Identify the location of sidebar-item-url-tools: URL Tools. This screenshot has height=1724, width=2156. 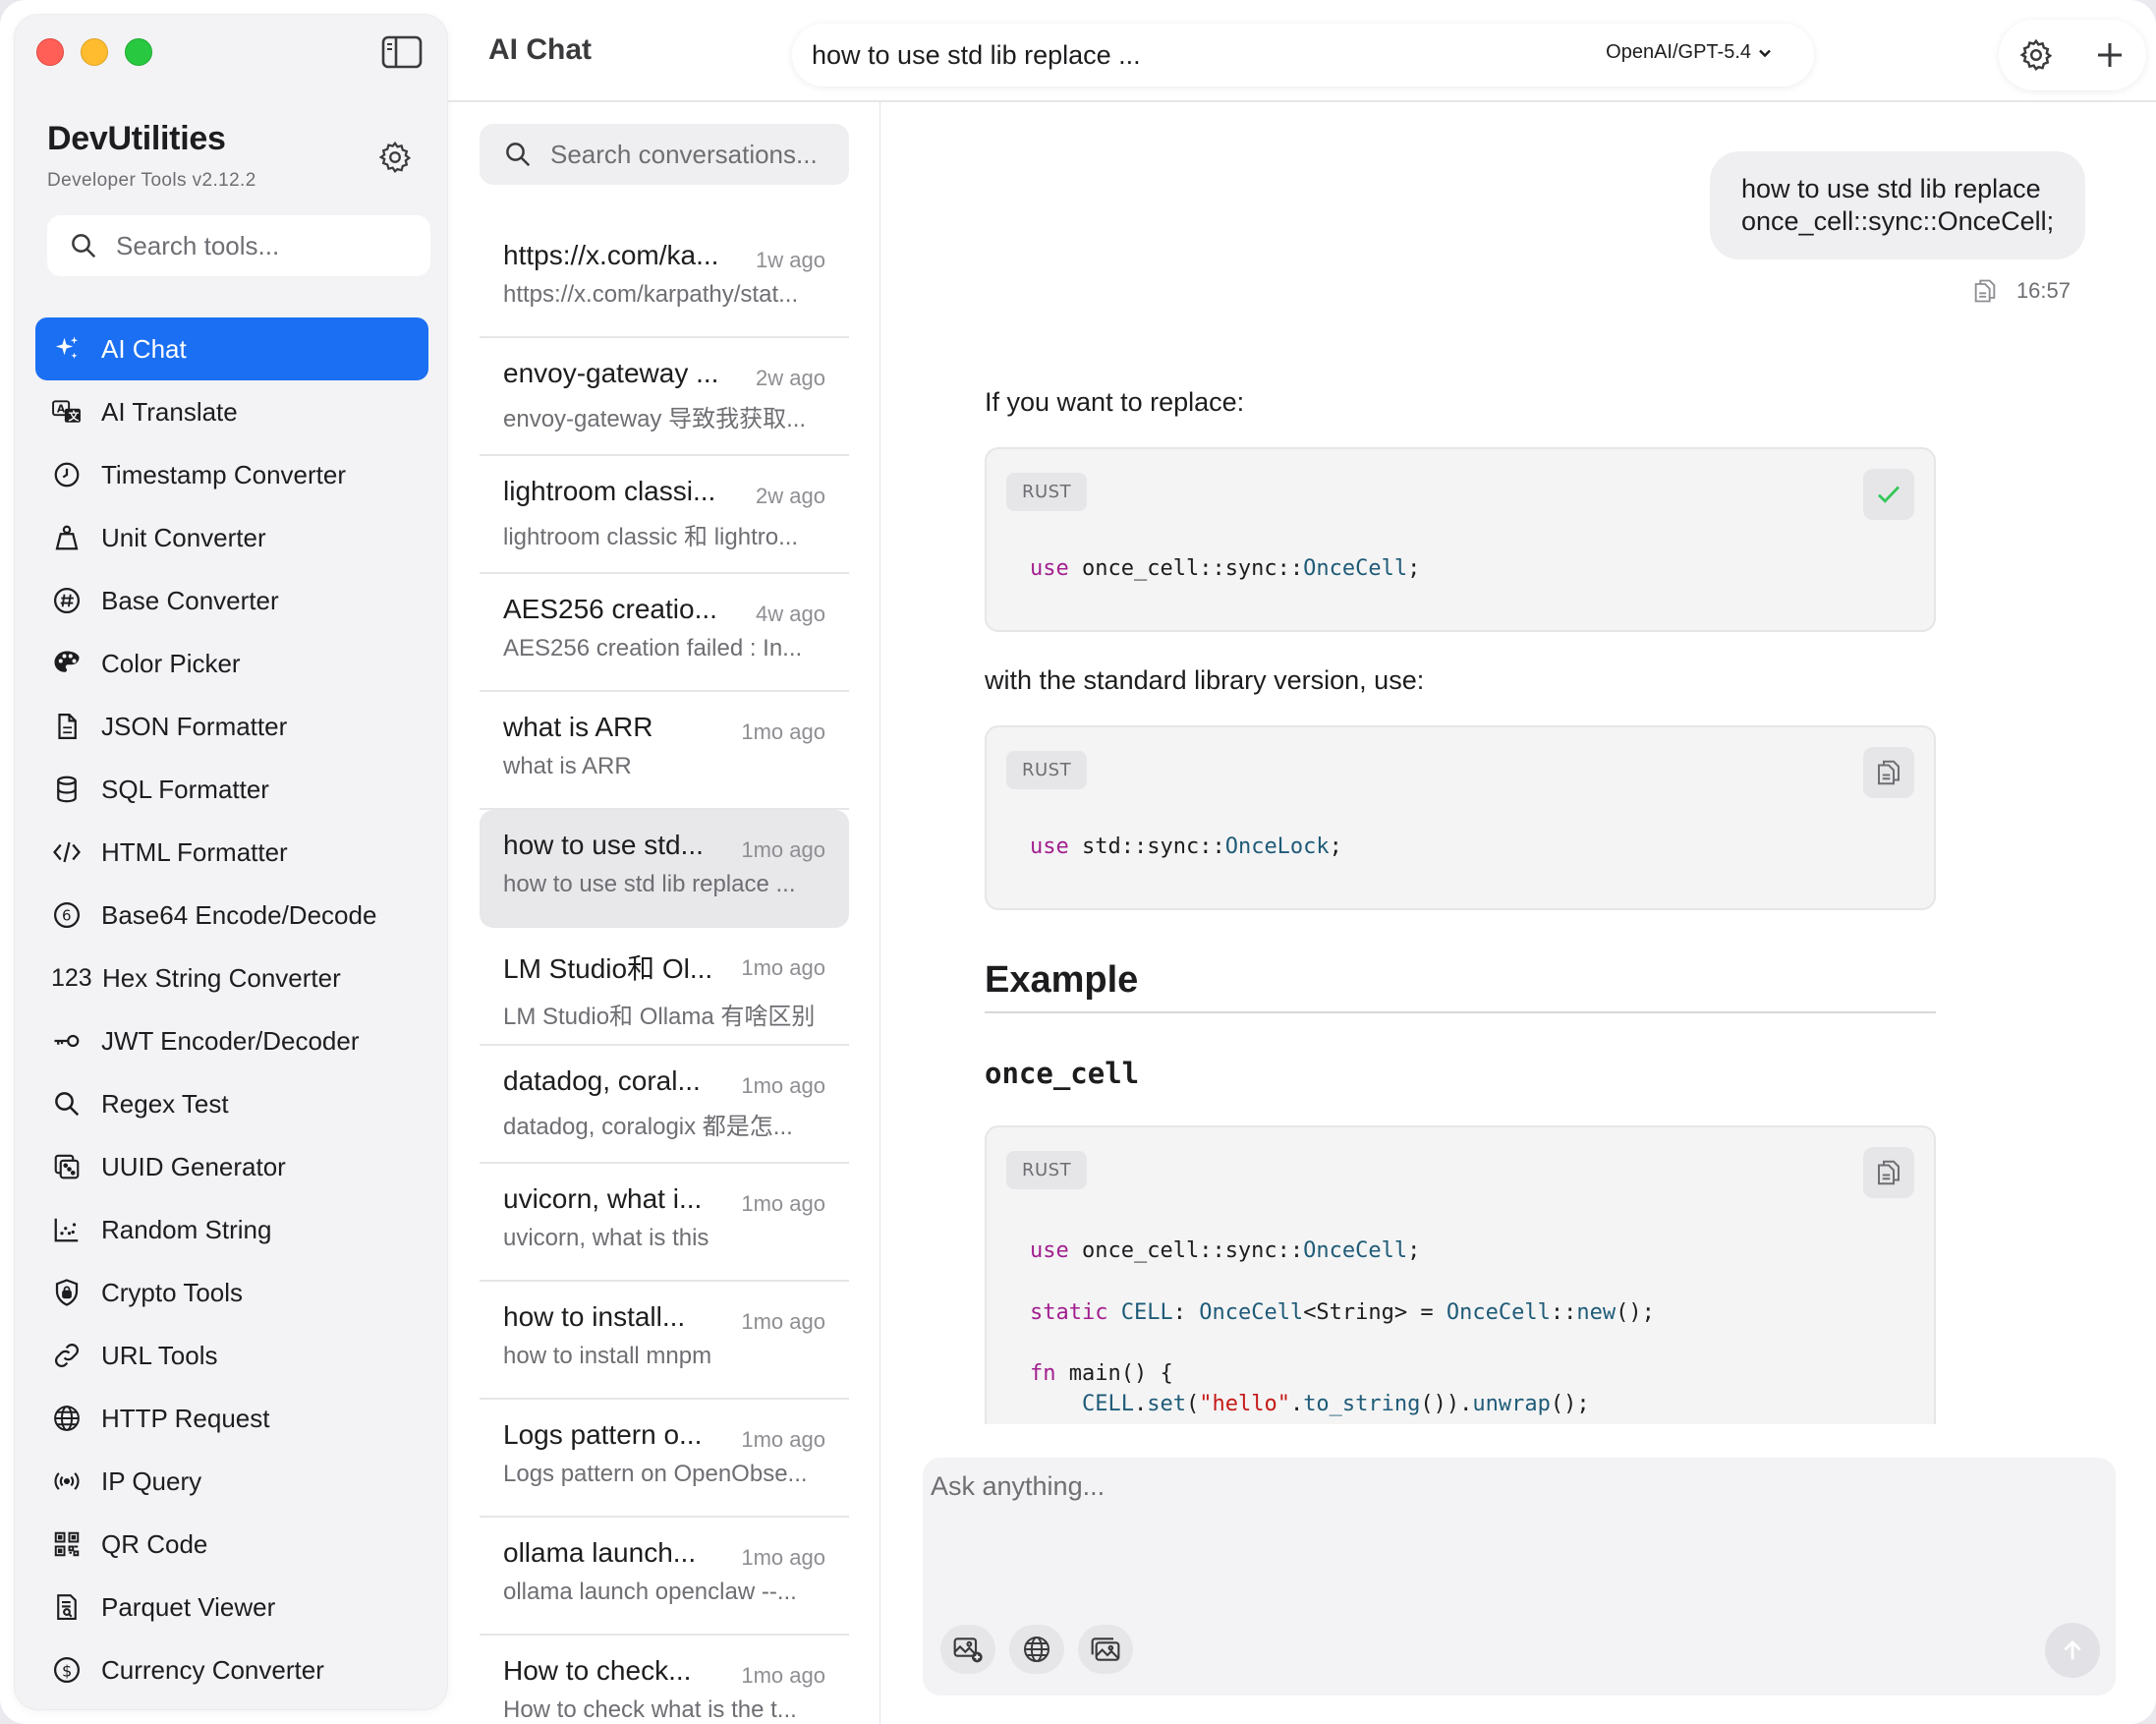
(231, 1355).